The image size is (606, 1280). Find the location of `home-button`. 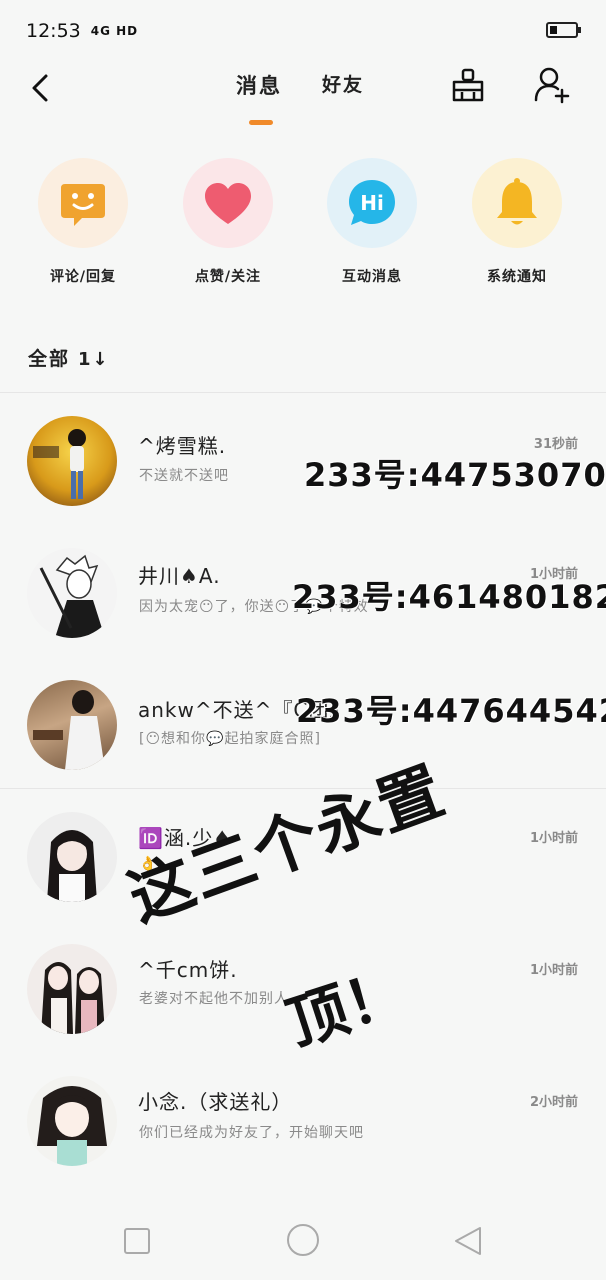

home-button is located at coordinates (303, 1240).